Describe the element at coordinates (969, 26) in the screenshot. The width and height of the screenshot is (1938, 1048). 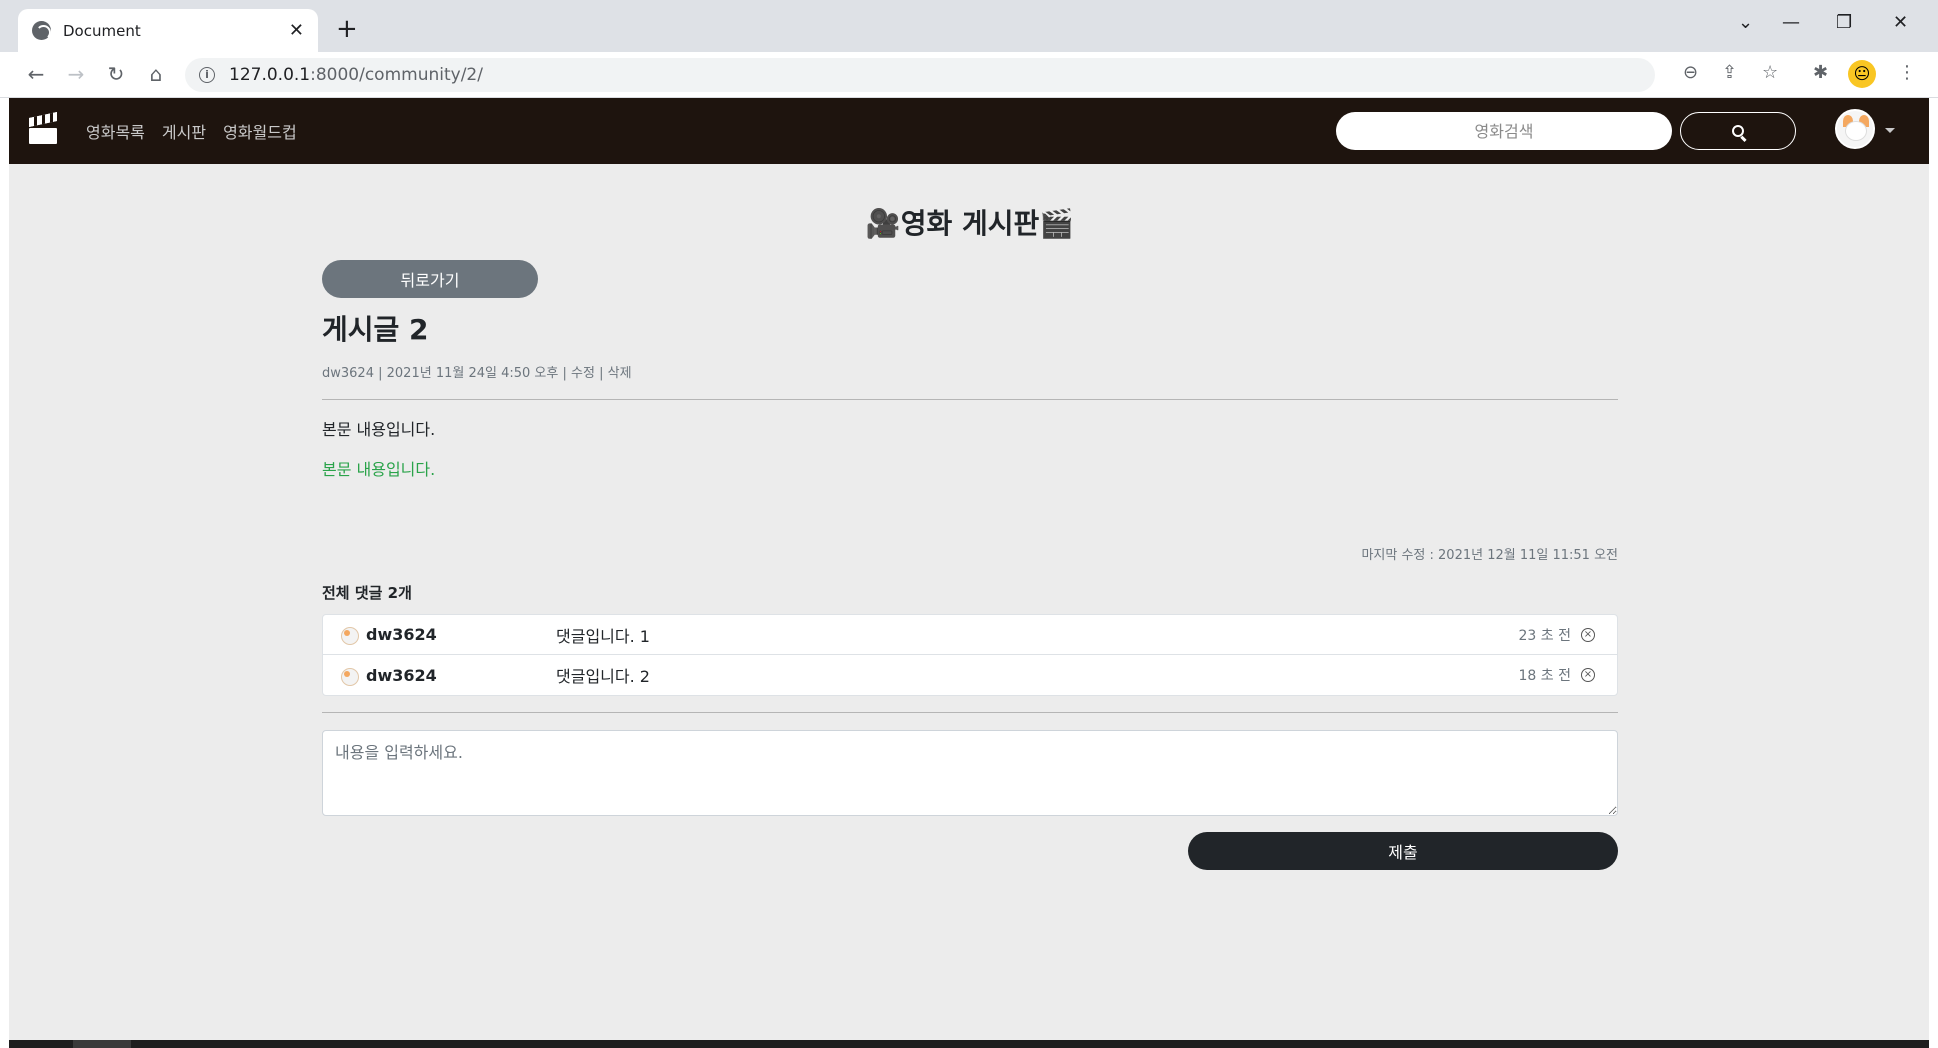
I see `browser-tab-bar: Document ✕ + ⌄ — ❐ ✕` at that location.